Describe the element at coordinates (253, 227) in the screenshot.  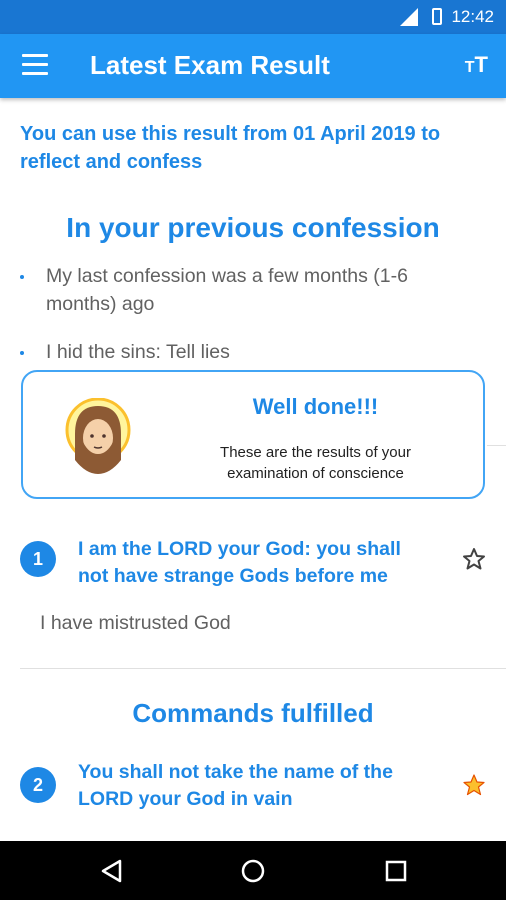
I see `previous-confession-heading: In your previous confession` at that location.